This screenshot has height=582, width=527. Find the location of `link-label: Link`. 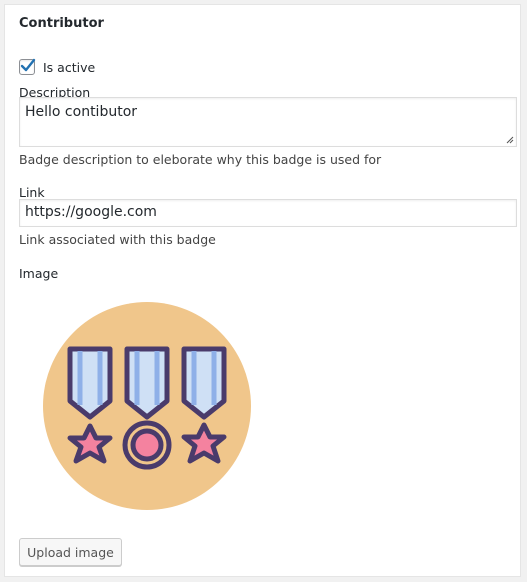

link-label: Link is located at coordinates (32, 192).